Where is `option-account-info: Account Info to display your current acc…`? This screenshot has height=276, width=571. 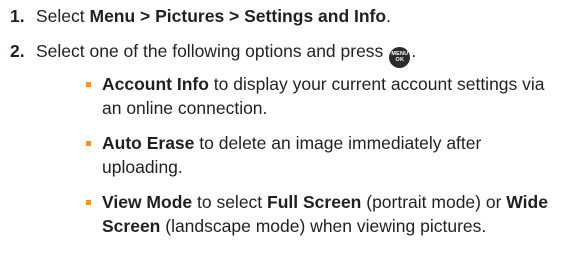 option-account-info: Account Info to display your current acc… is located at coordinates (321, 96).